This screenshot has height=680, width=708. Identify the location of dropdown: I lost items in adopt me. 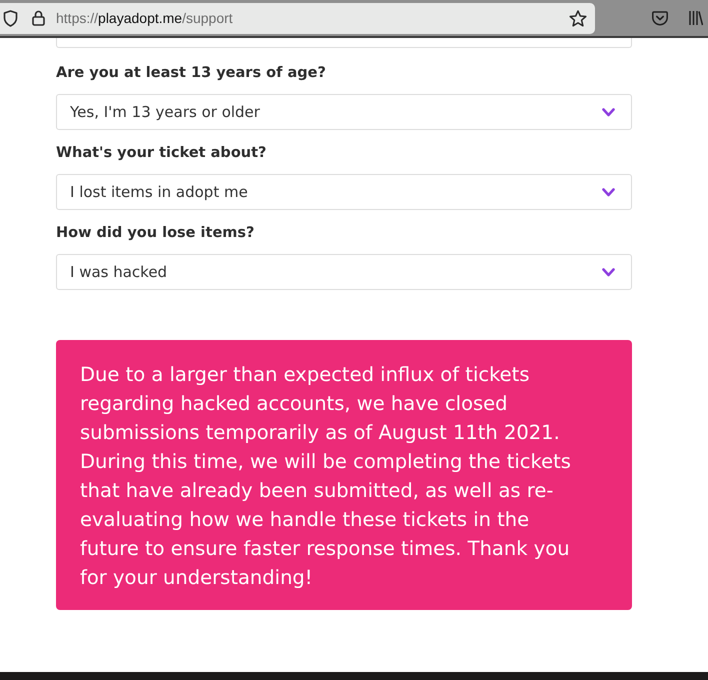
(344, 192).